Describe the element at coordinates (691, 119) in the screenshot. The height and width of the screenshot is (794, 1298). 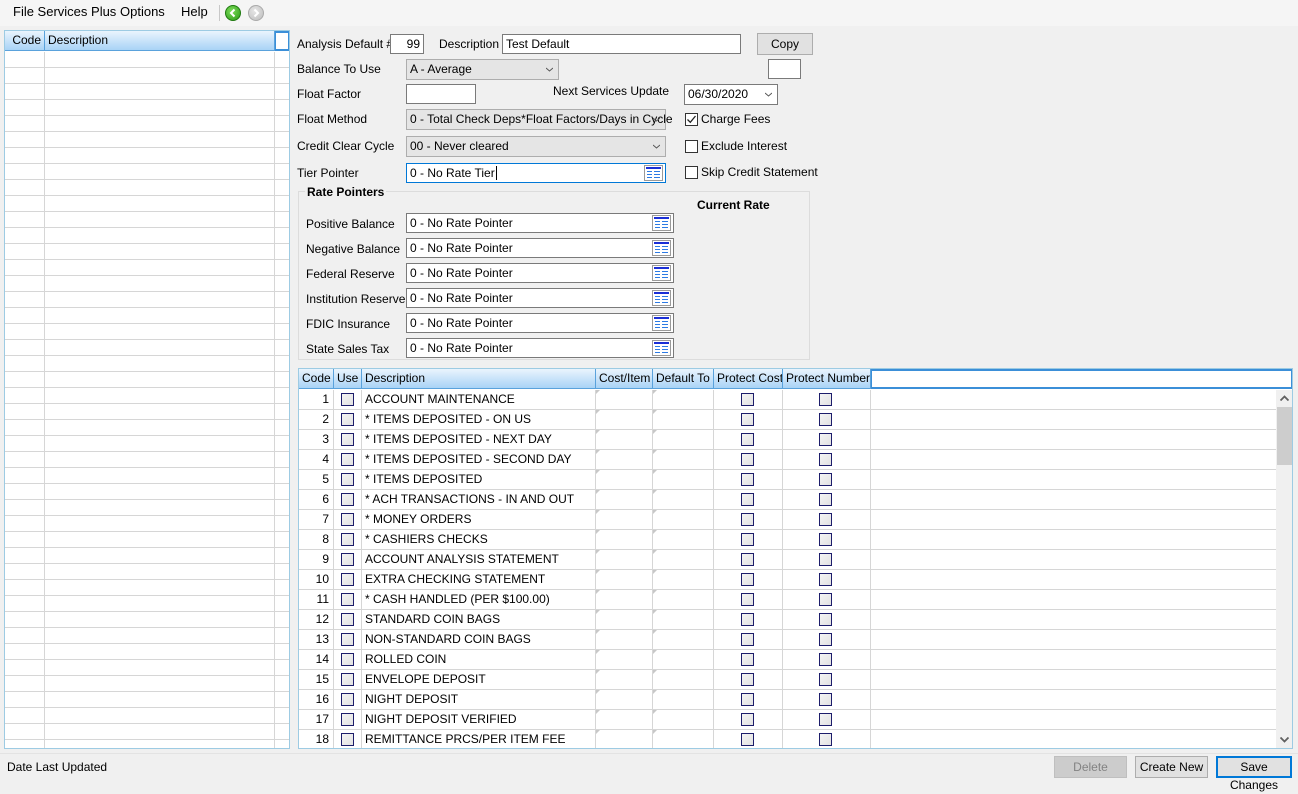
I see `charge-fees-checkbox` at that location.